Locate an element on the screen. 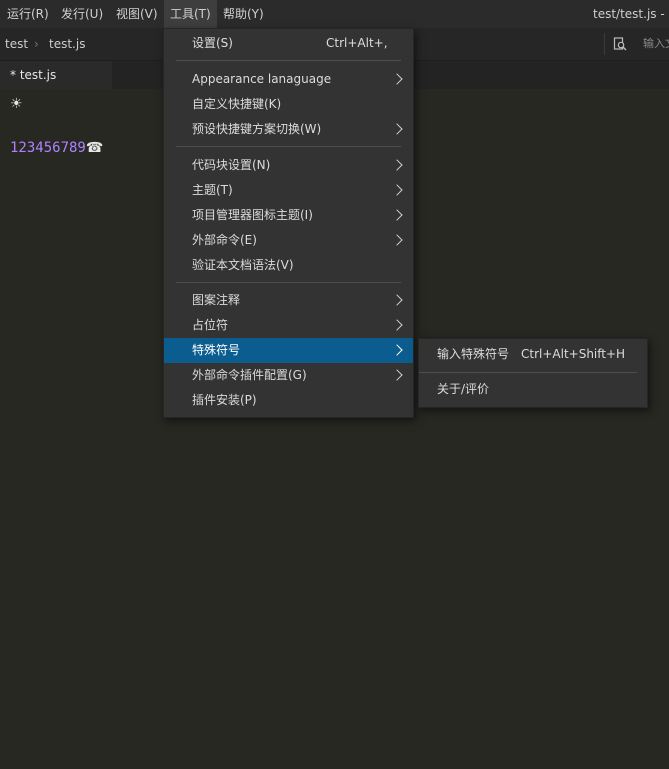  menu-view: 视图(V) is located at coordinates (137, 14).